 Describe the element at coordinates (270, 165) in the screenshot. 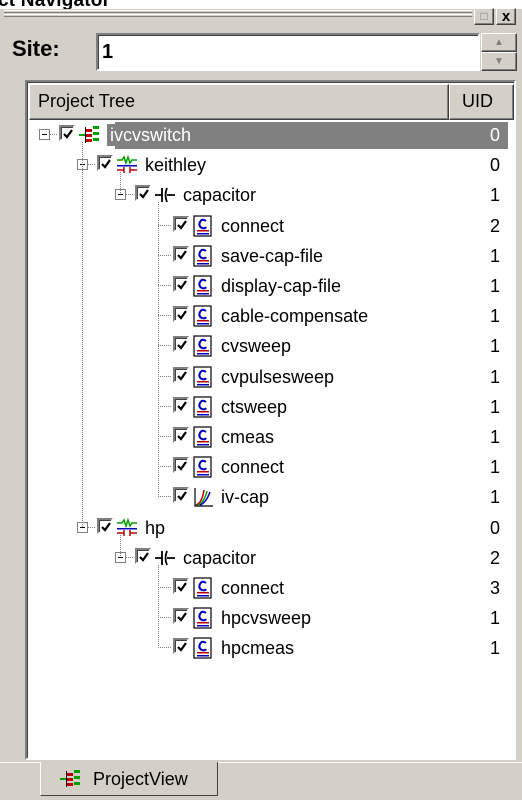

I see `tree-row: keithley 0` at that location.